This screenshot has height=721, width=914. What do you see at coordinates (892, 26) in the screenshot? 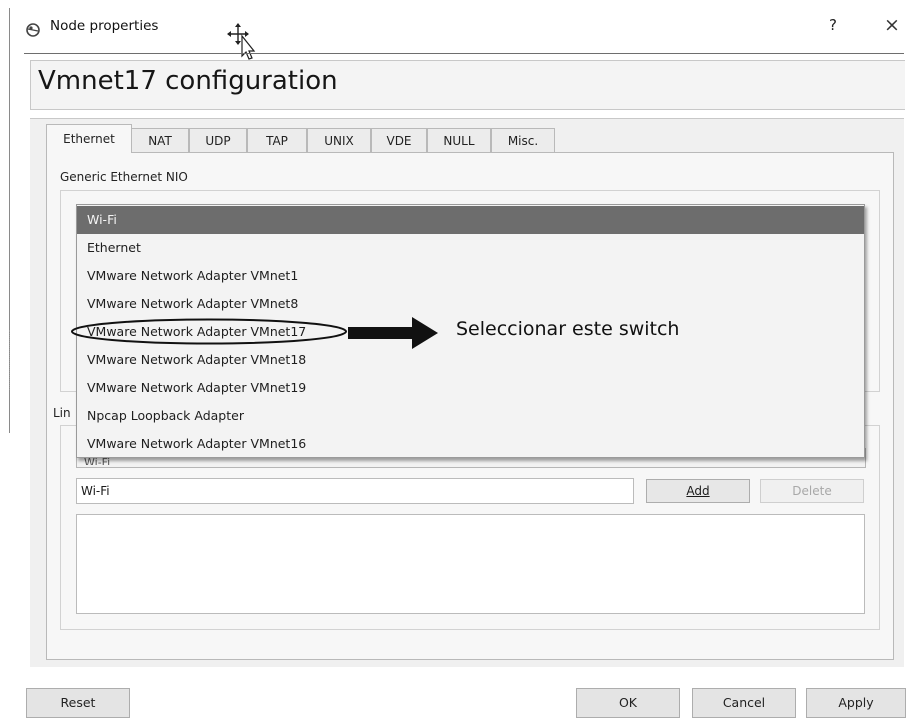
I see `close-icon: ×` at bounding box center [892, 26].